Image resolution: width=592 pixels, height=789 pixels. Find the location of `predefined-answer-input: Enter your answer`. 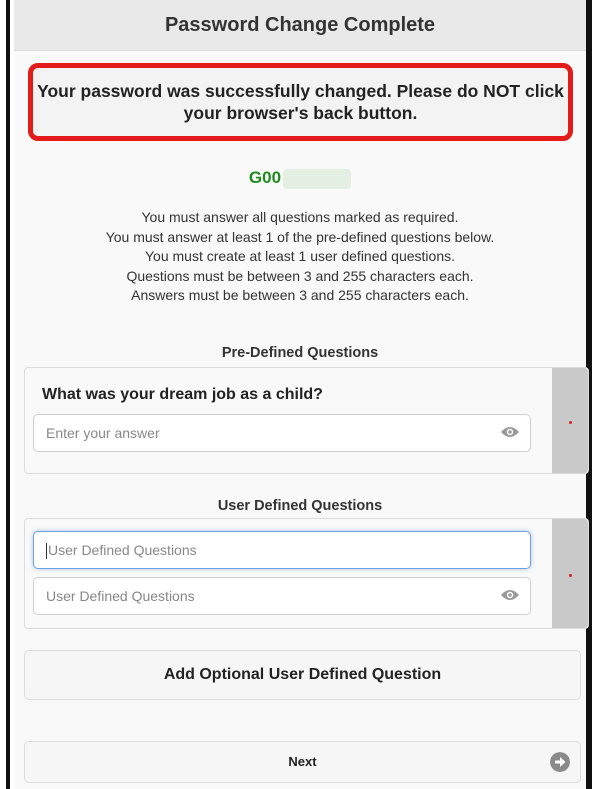

predefined-answer-input: Enter your answer is located at coordinates (282, 433).